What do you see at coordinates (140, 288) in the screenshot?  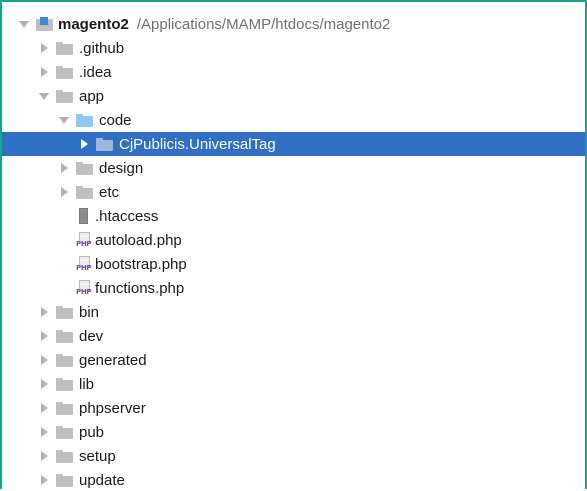 I see `tree-item-label: functions.php` at bounding box center [140, 288].